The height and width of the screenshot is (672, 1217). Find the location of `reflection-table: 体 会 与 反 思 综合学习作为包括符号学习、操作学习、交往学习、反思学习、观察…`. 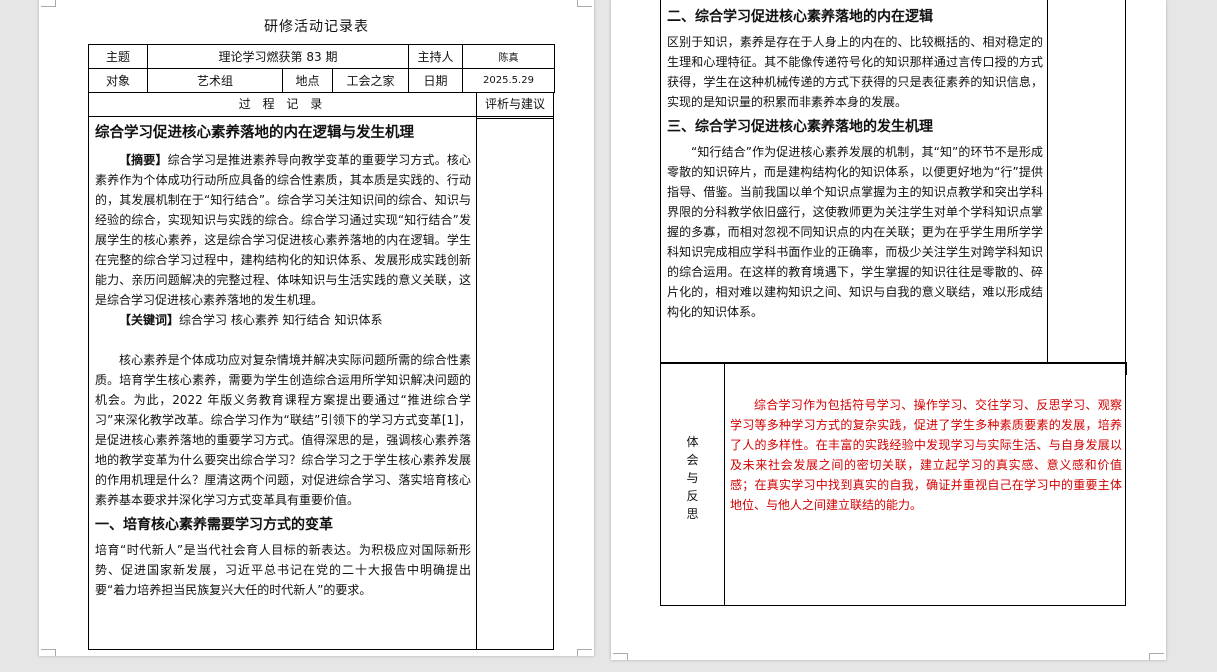

reflection-table: 体 会 与 反 思 综合学习作为包括符号学习、操作学习、交往学习、反思学习、观察… is located at coordinates (893, 484).